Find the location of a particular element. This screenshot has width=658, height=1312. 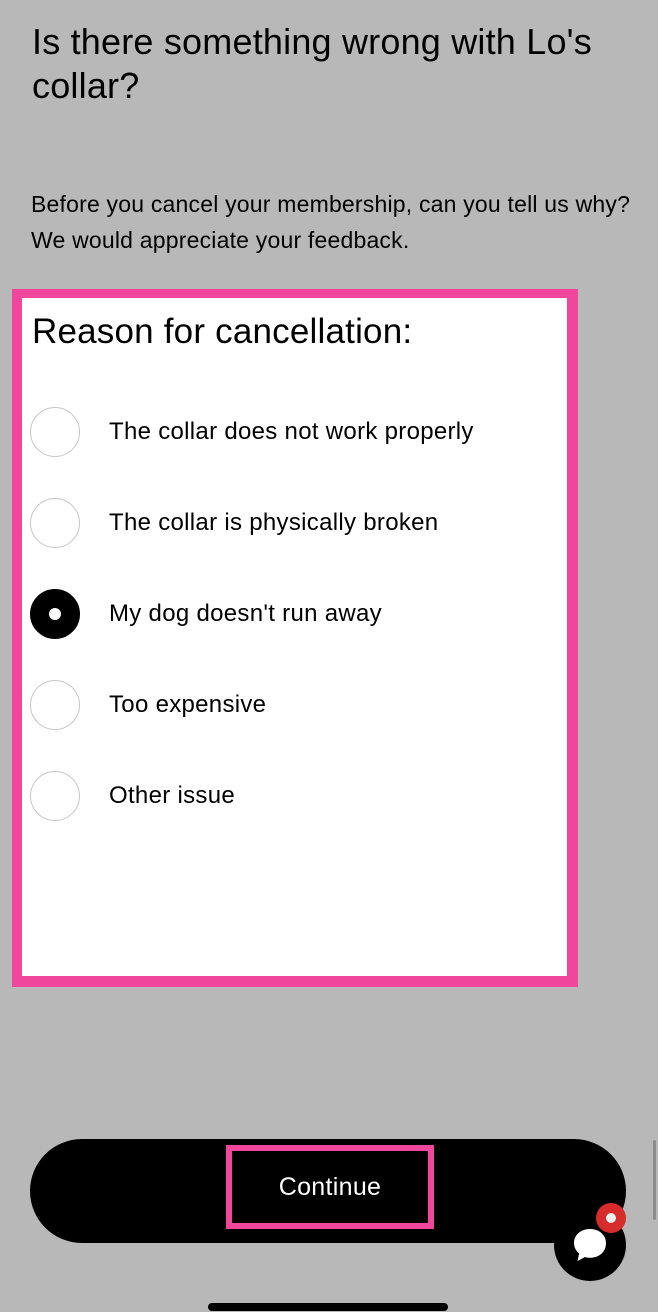

reason-option-label: The collar is physically broken is located at coordinates (274, 522).